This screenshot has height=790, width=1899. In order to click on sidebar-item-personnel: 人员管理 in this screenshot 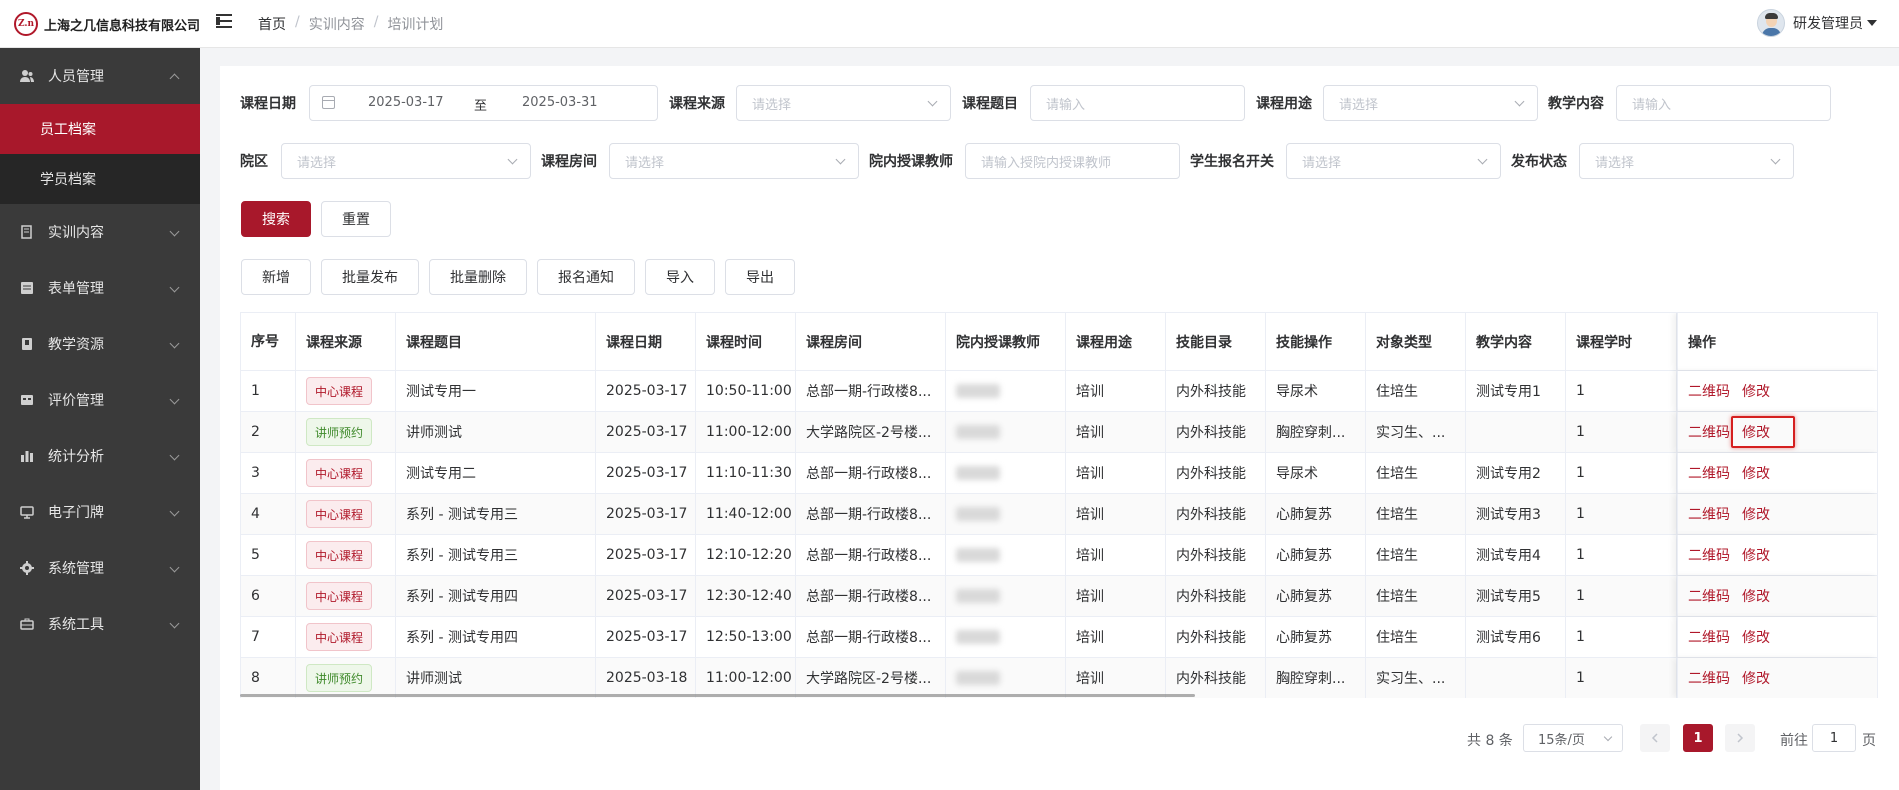, I will do `click(100, 76)`.